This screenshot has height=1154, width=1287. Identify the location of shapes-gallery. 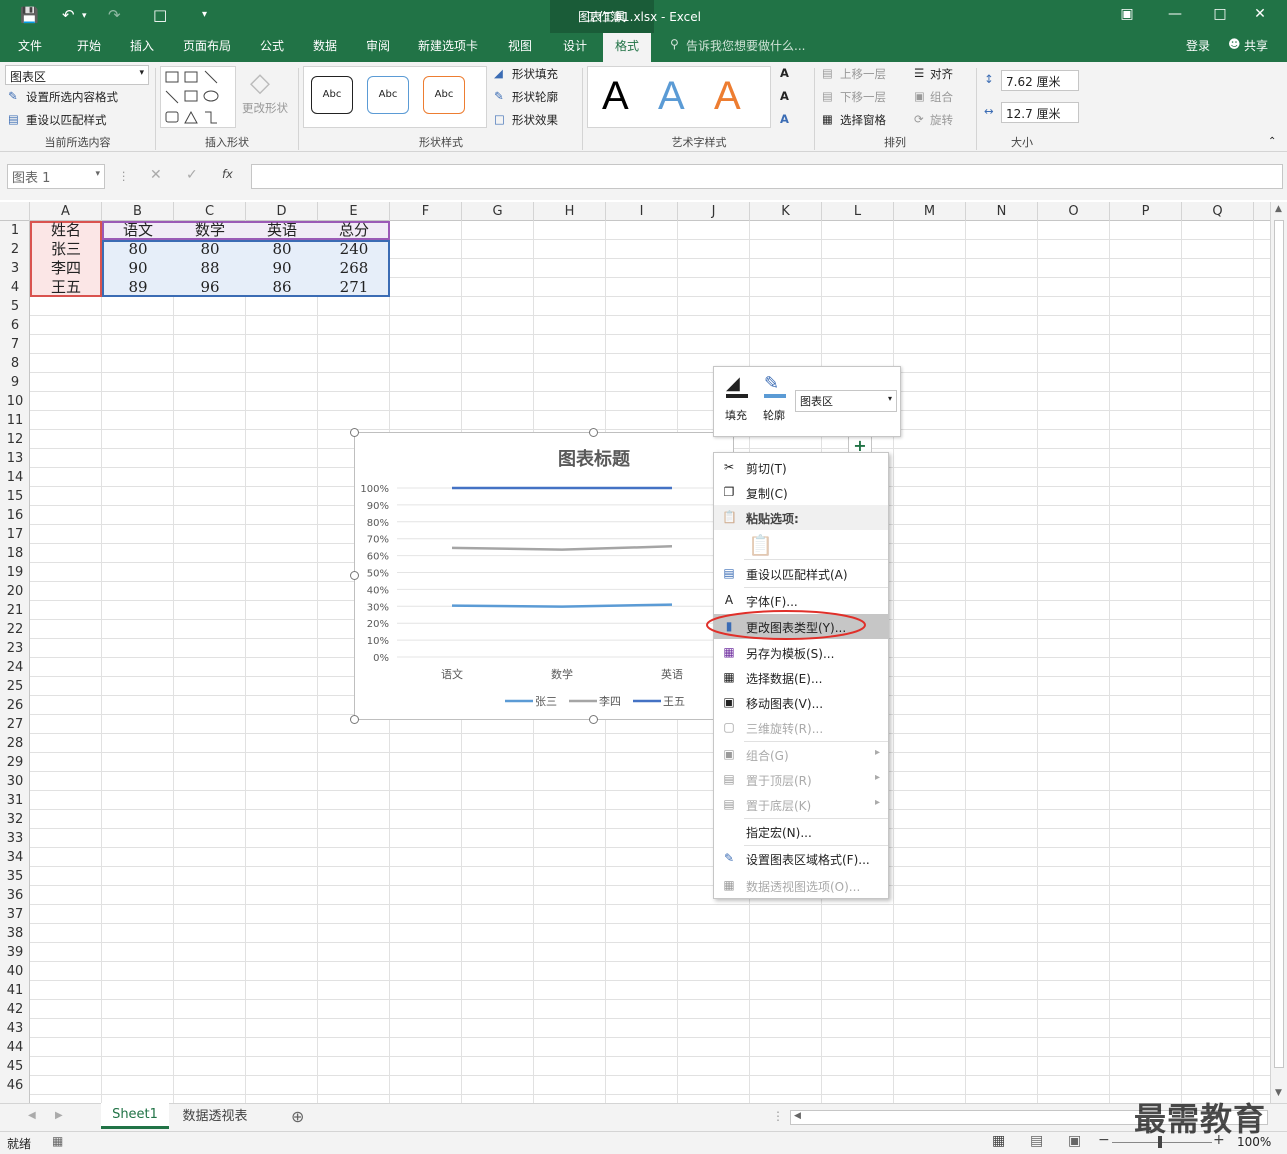
(198, 97).